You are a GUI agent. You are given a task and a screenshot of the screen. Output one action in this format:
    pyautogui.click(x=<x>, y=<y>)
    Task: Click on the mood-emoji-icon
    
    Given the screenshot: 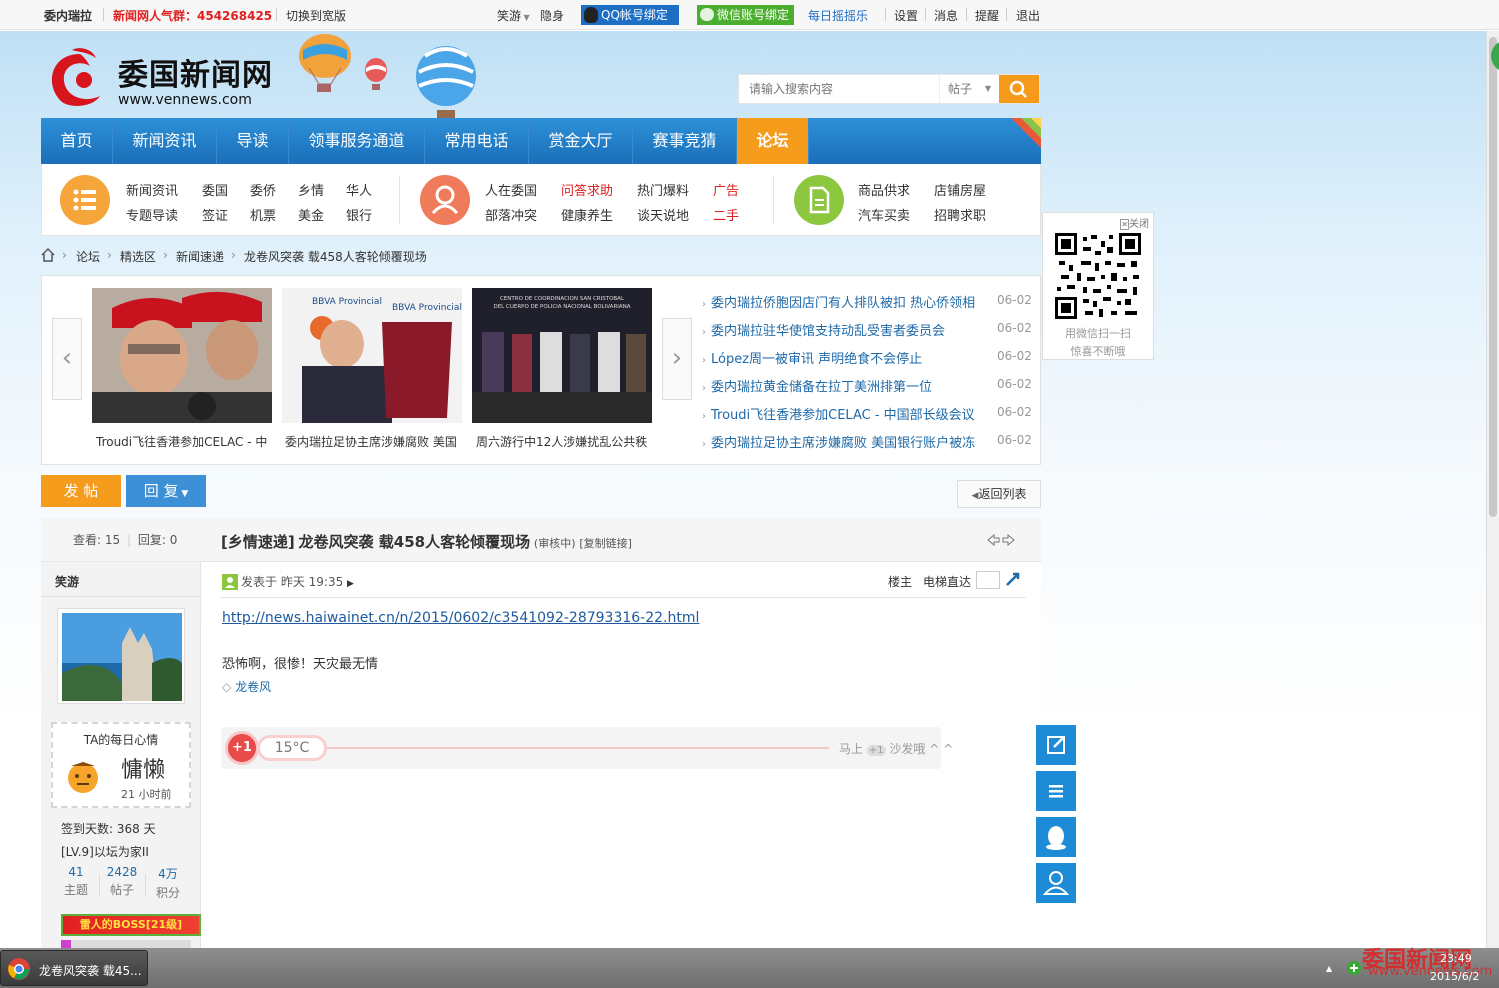 What is the action you would take?
    pyautogui.click(x=83, y=777)
    